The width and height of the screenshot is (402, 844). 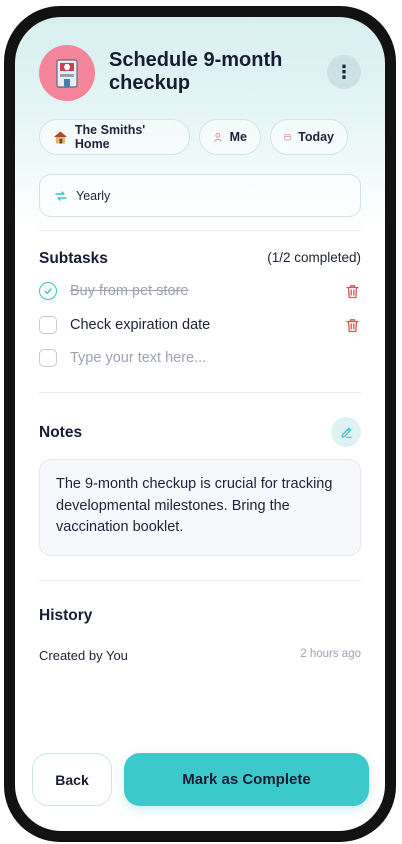 I want to click on subtask-checkbox-checked, so click(x=48, y=291).